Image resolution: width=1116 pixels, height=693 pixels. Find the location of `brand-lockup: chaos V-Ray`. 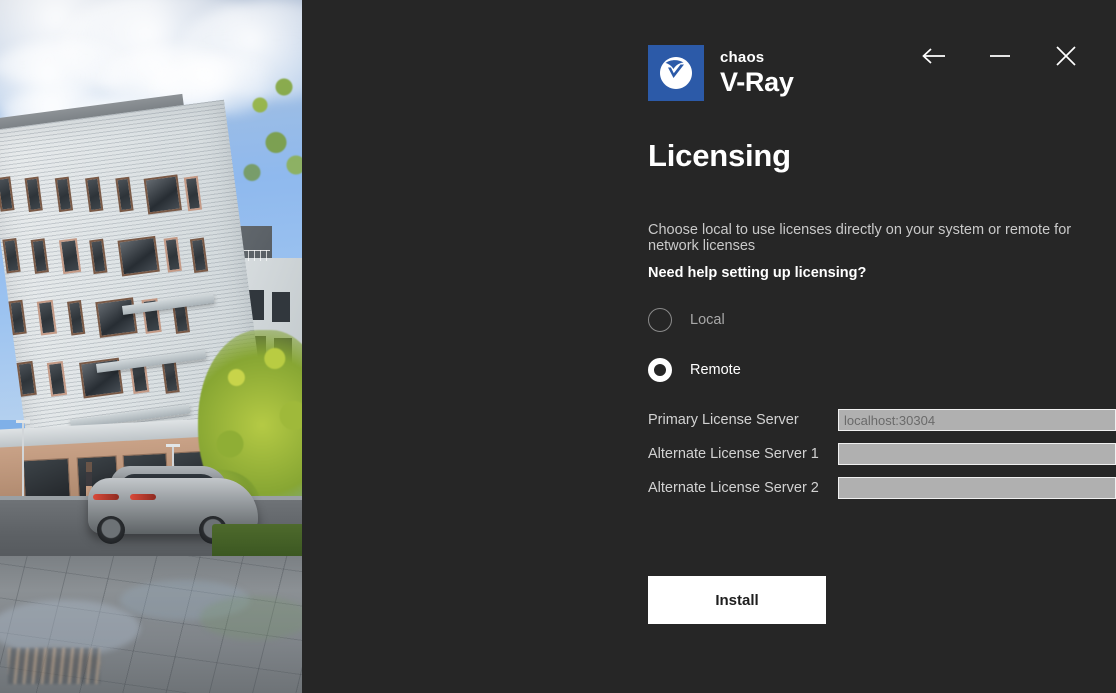

brand-lockup: chaos V-Ray is located at coordinates (721, 73).